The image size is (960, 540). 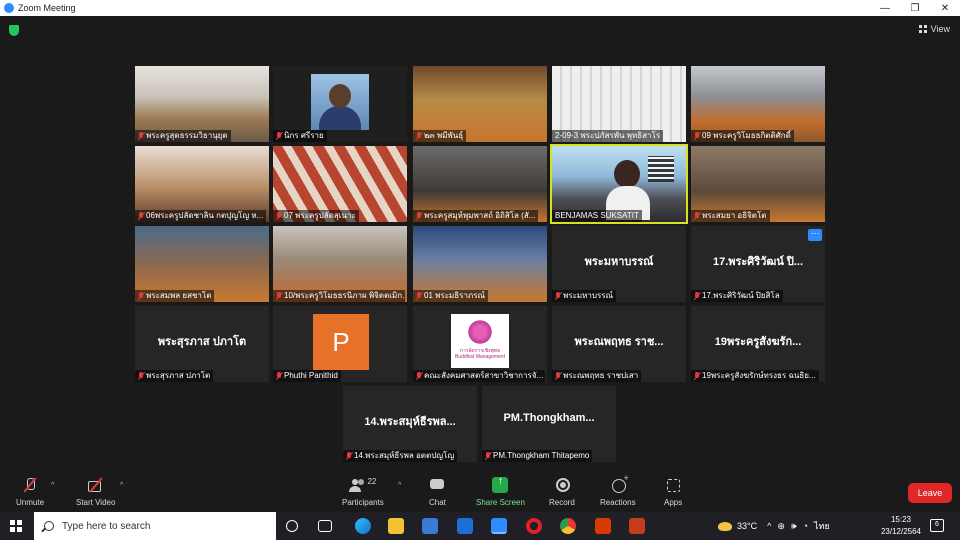 I want to click on participant-name: PM.Thongkham Thitapemo, so click(x=541, y=455).